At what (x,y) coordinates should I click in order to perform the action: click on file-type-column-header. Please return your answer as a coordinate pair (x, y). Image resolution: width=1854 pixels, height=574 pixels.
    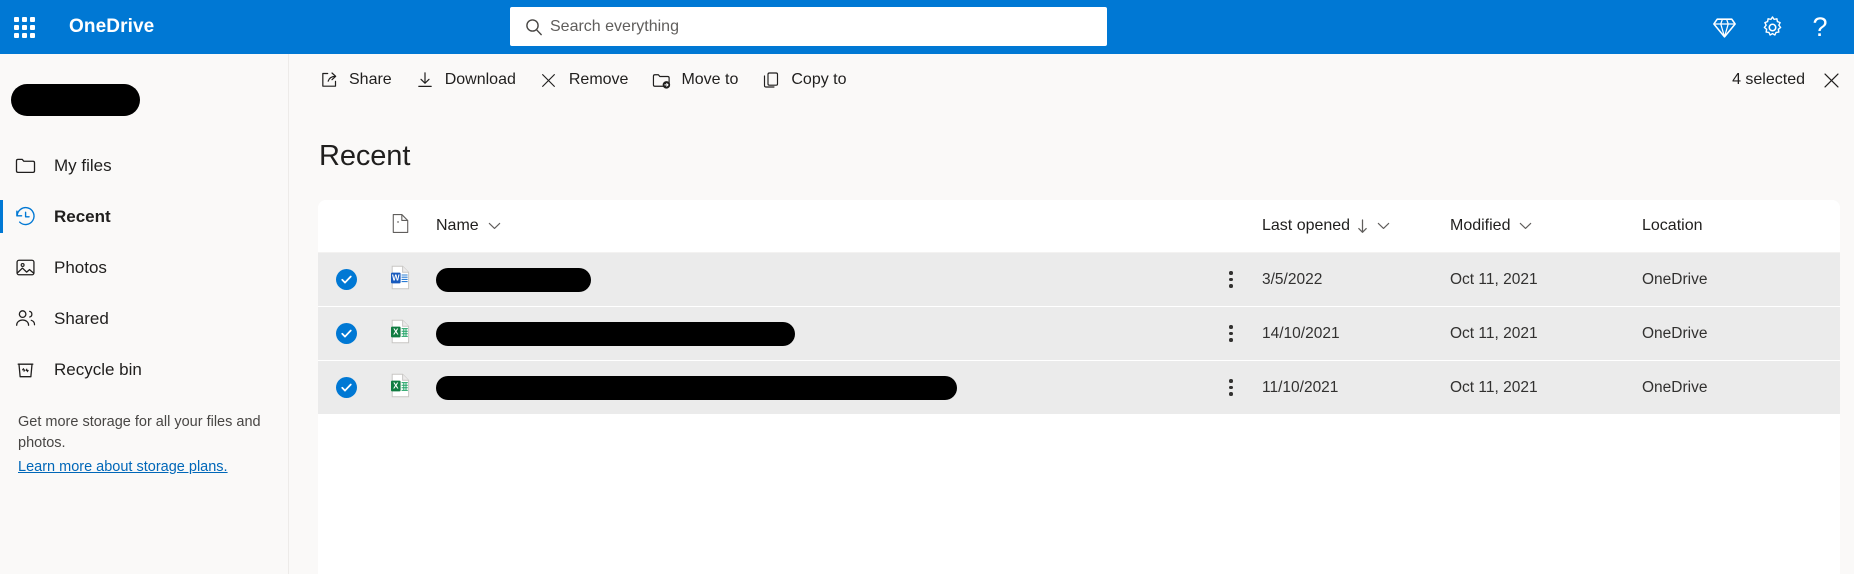
    Looking at the image, I should click on (400, 226).